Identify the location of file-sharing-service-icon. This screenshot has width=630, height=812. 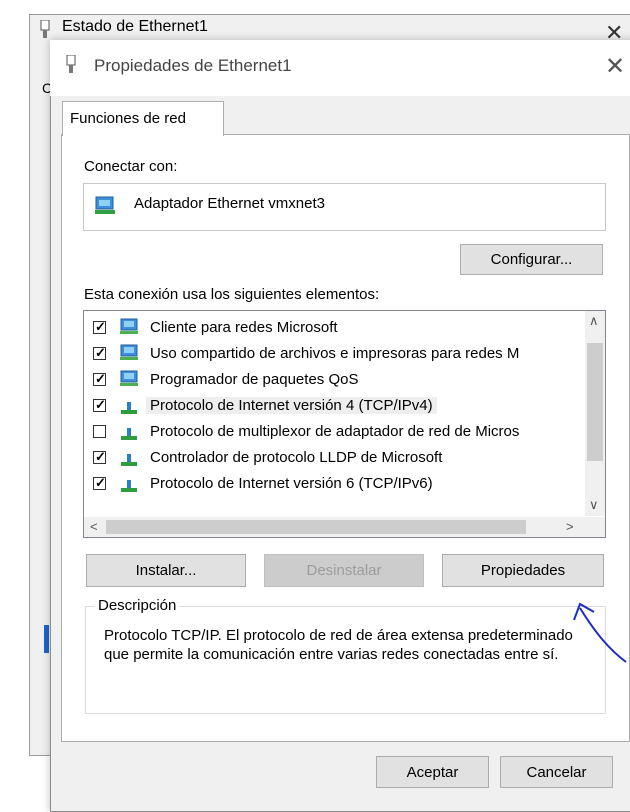
(129, 352).